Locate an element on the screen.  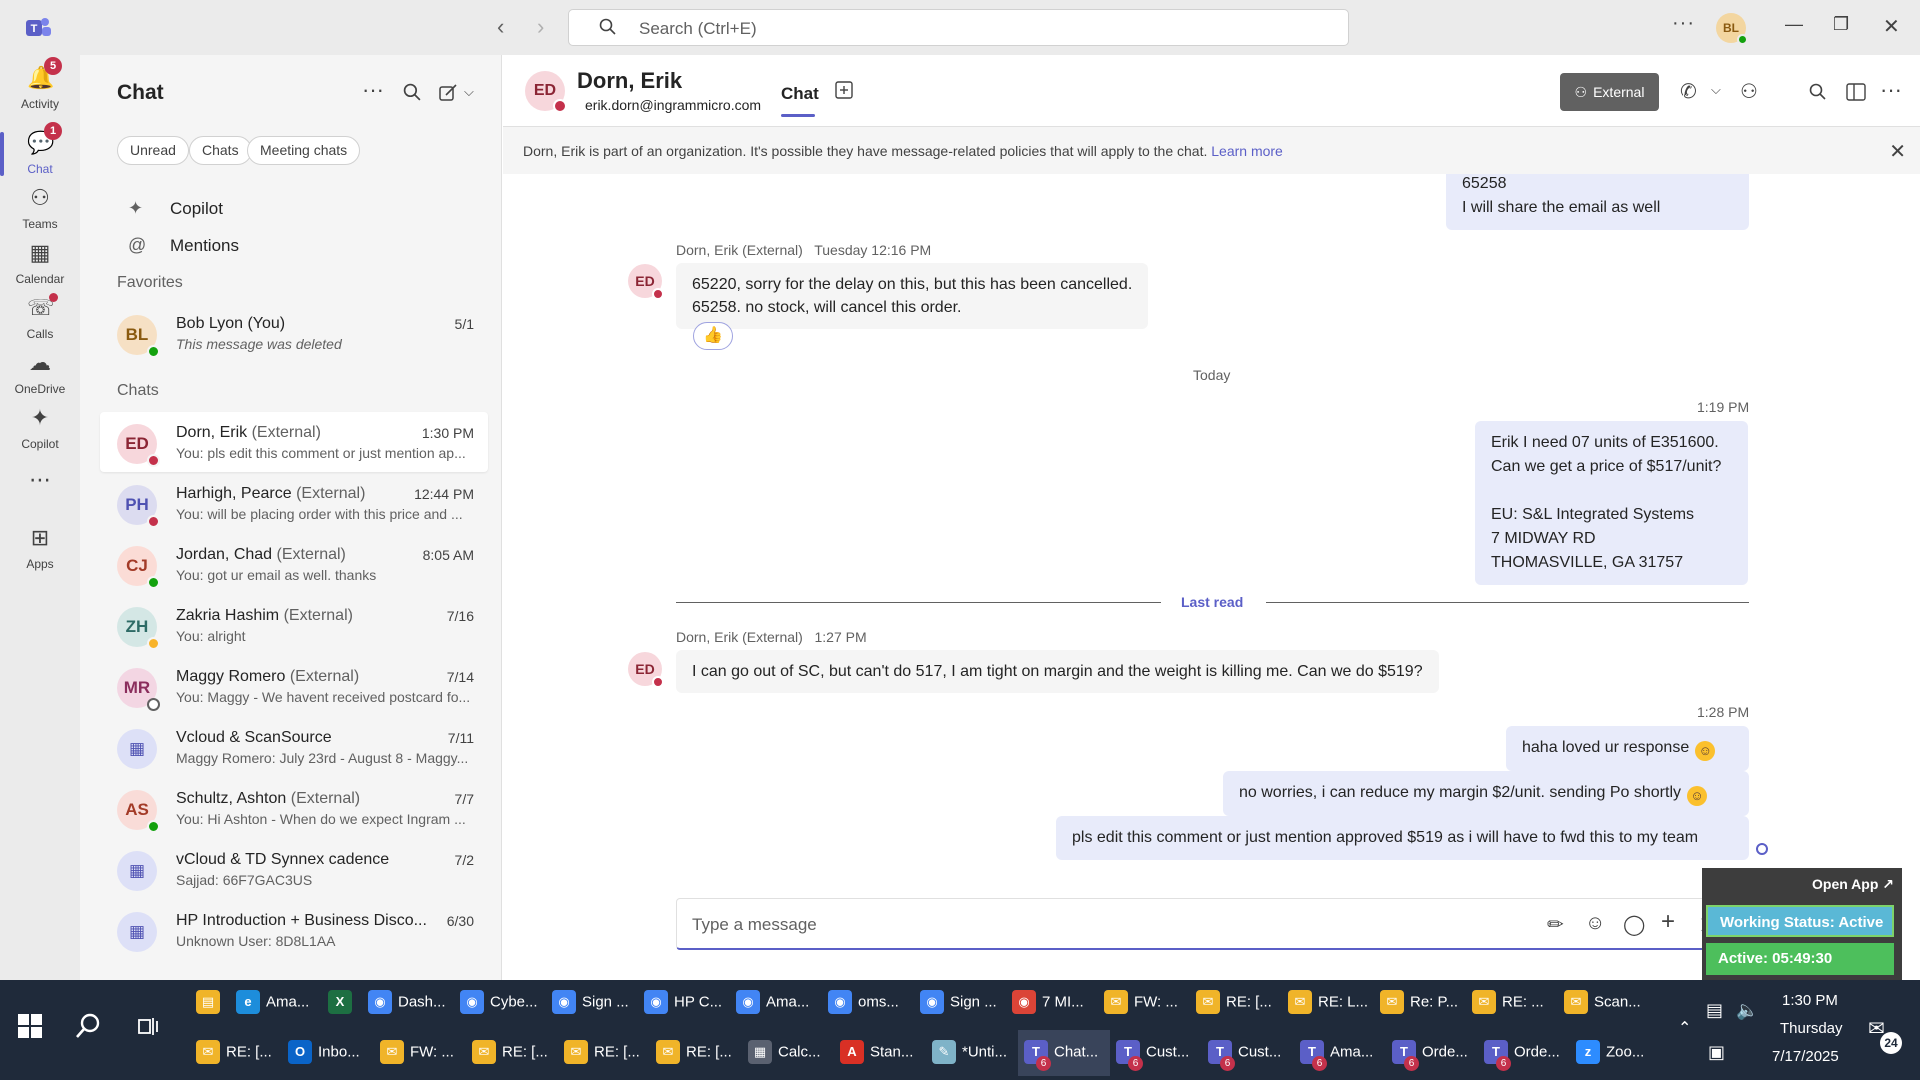
format-icon: ✏ is located at coordinates (1555, 924).